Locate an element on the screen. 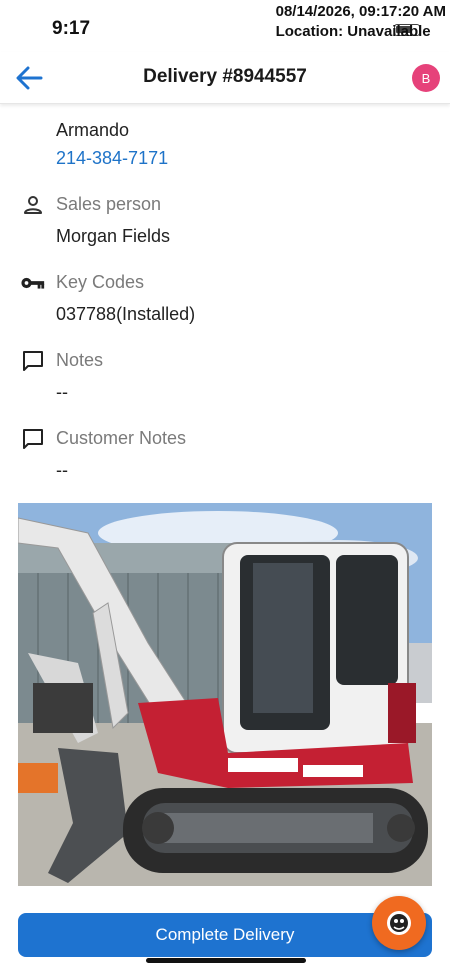  person-icon is located at coordinates (33, 205).